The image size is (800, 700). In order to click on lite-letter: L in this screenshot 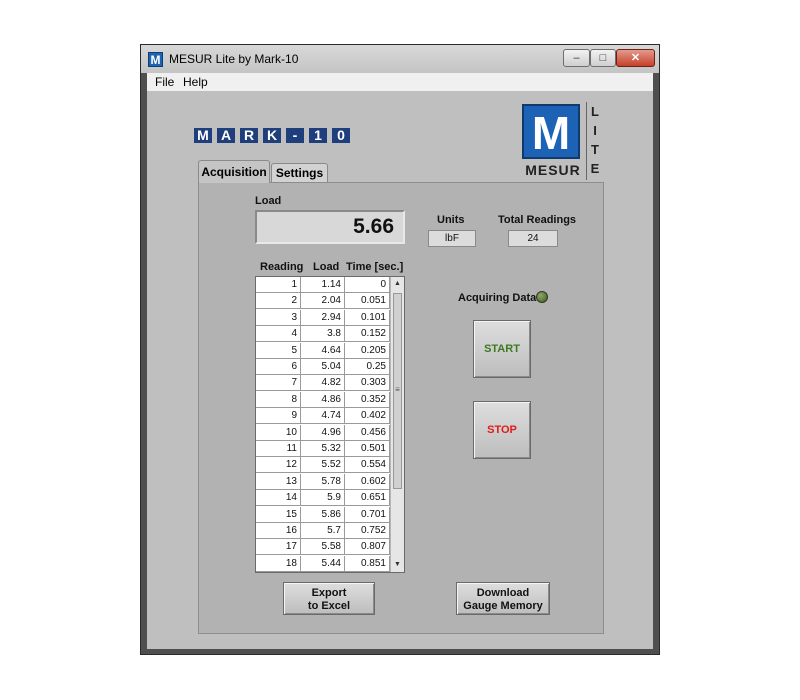, I will do `click(595, 111)`.